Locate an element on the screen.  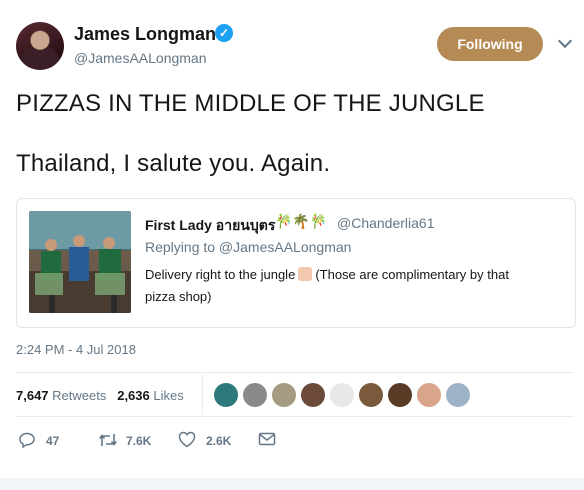
tweet-text-line2: Thailand, I salute you. Again. is located at coordinates (173, 163).